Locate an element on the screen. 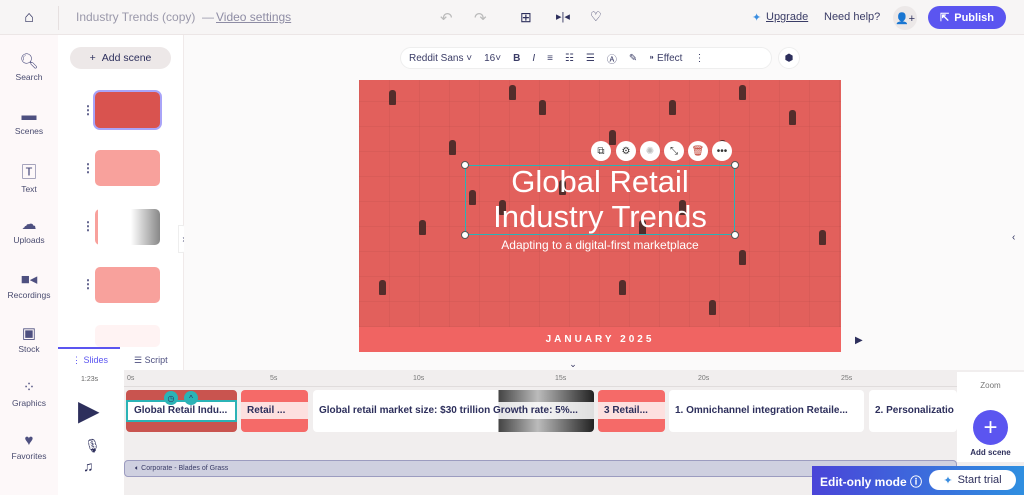 The width and height of the screenshot is (1024, 495). rail-label: Uploads is located at coordinates (29, 240).